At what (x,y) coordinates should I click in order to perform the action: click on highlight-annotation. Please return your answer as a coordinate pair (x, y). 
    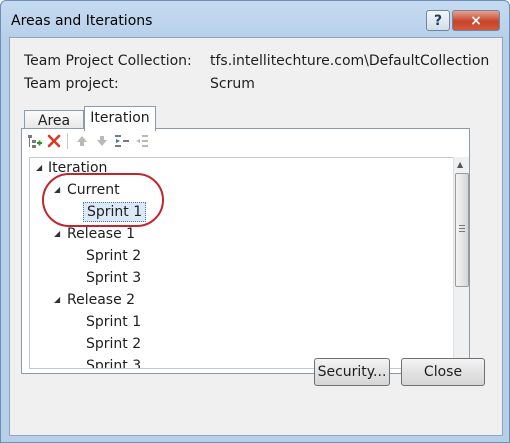
    Looking at the image, I should click on (103, 200).